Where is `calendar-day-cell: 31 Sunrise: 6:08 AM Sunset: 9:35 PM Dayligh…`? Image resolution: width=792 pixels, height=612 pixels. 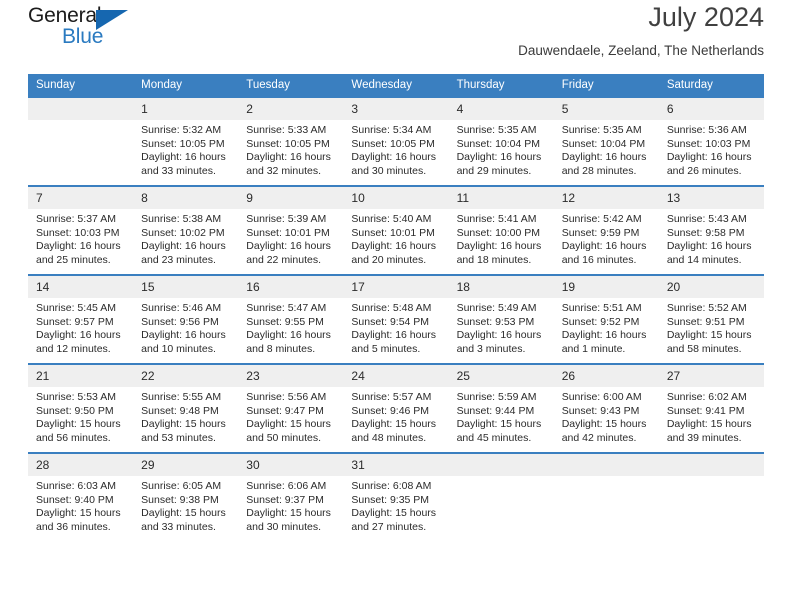
calendar-day-cell: 31 Sunrise: 6:08 AM Sunset: 9:35 PM Dayligh… is located at coordinates (396, 497).